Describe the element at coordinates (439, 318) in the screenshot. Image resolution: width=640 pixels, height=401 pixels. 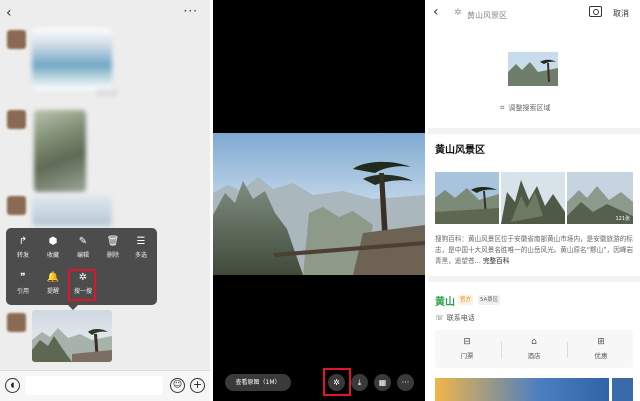
I see `phone-icon: ☏` at that location.